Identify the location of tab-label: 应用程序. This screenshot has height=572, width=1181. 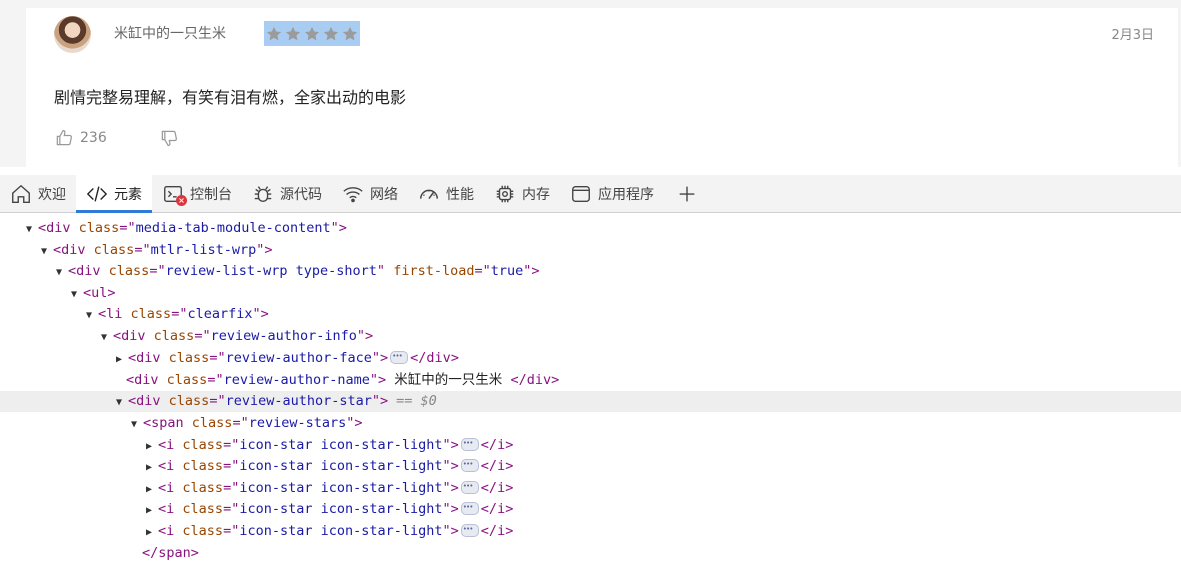
(626, 194).